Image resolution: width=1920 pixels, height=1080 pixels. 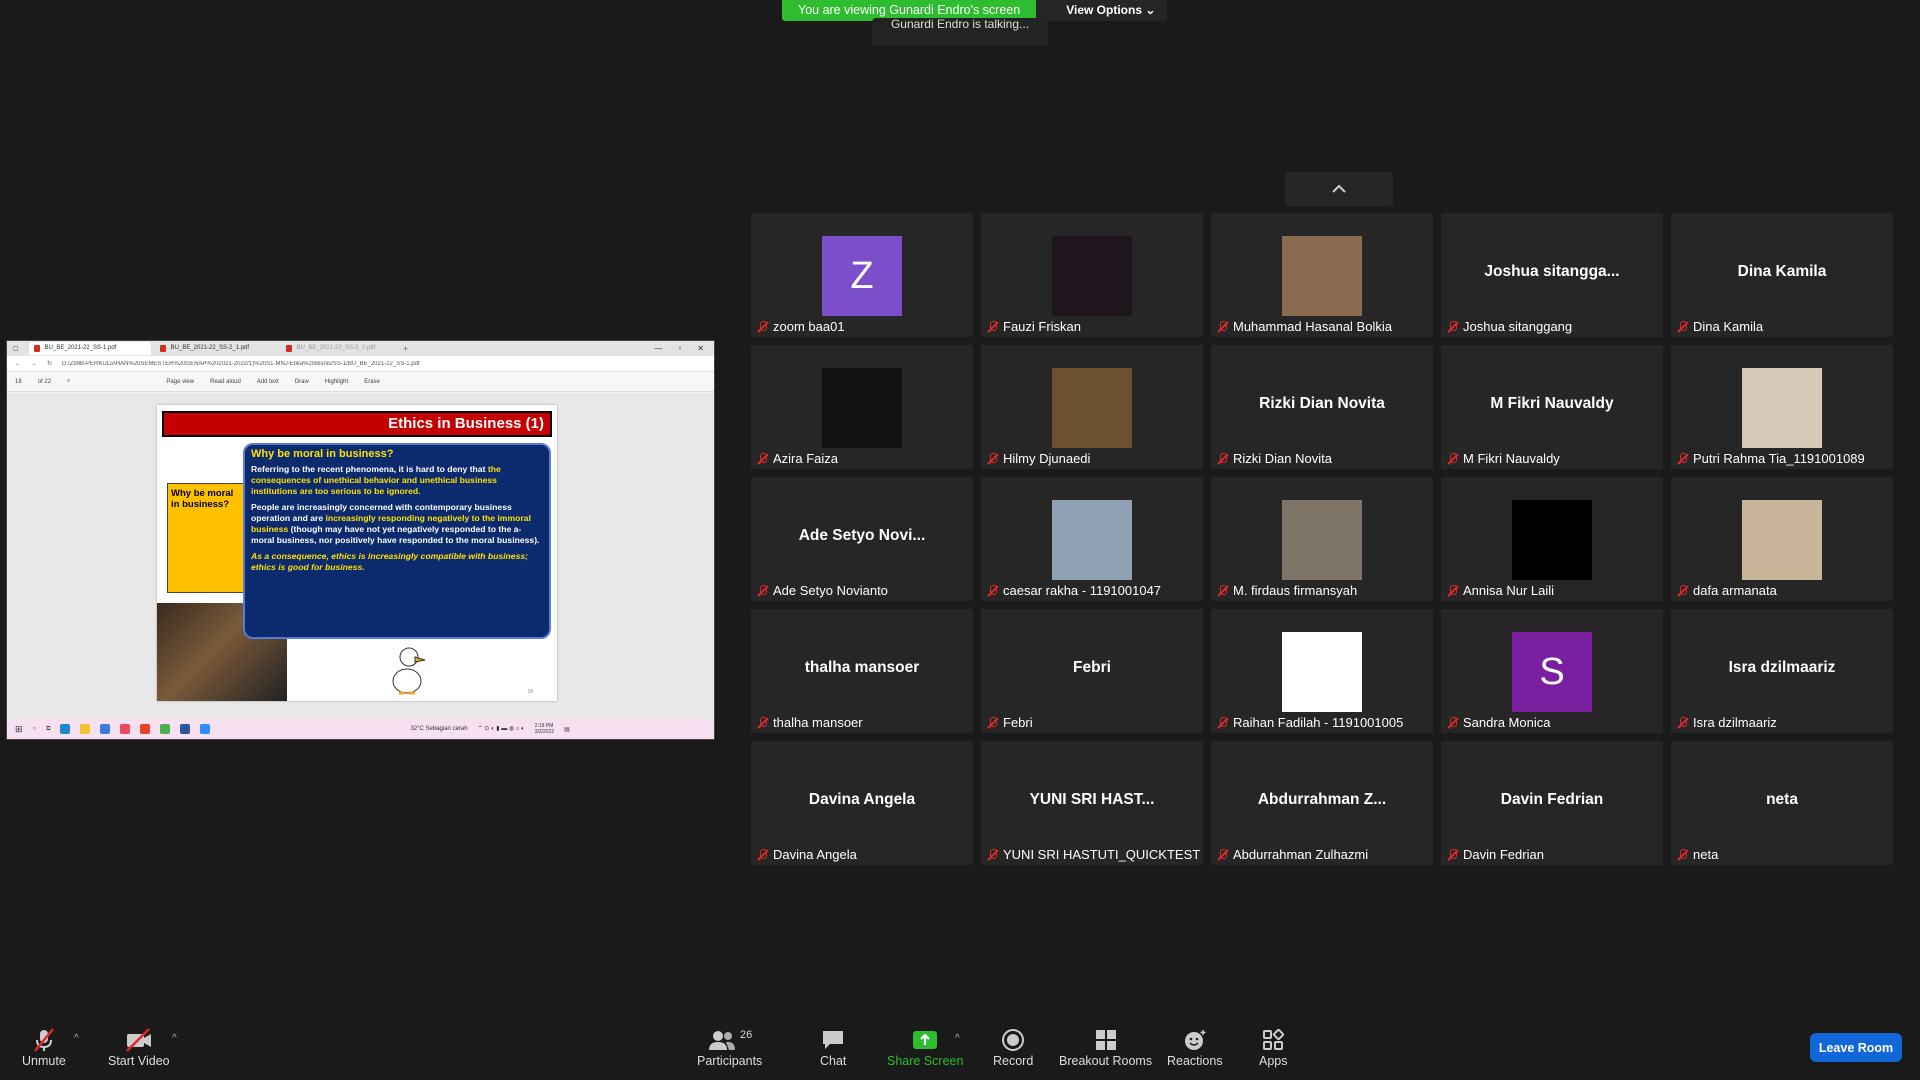 I want to click on task-view-icon: ⧉, so click(x=48, y=729).